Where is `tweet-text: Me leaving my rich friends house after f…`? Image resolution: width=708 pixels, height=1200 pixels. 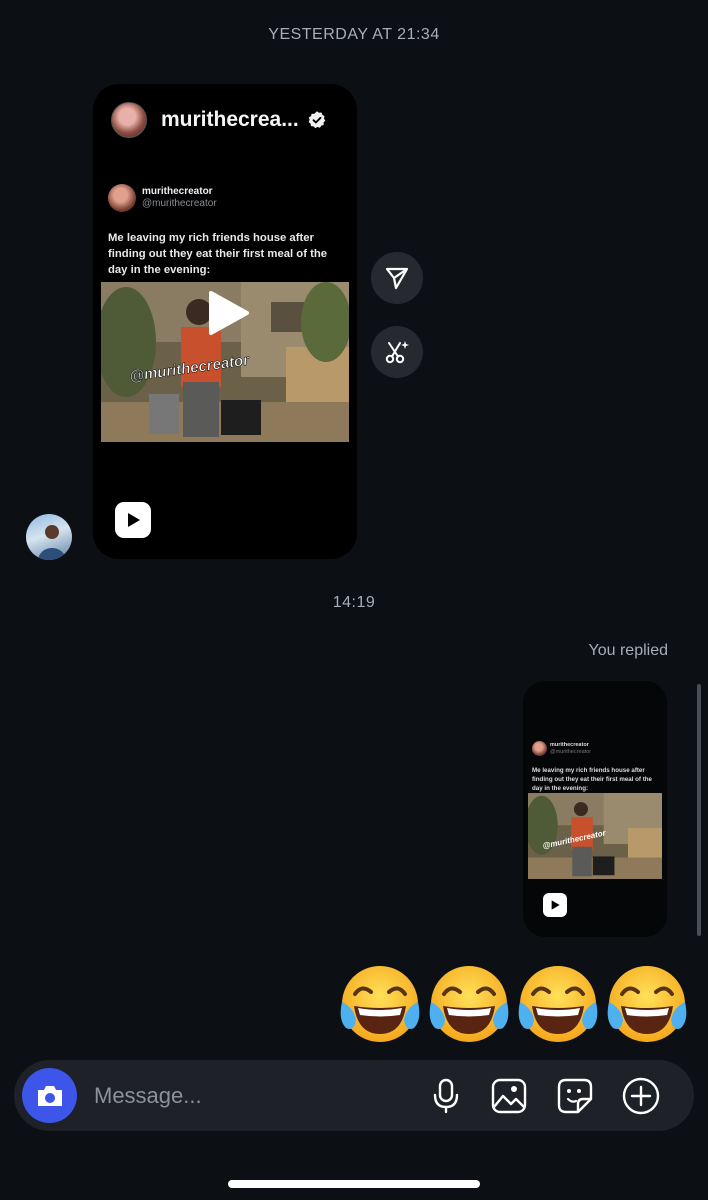
tweet-text: Me leaving my rich friends house after f… is located at coordinates (218, 254).